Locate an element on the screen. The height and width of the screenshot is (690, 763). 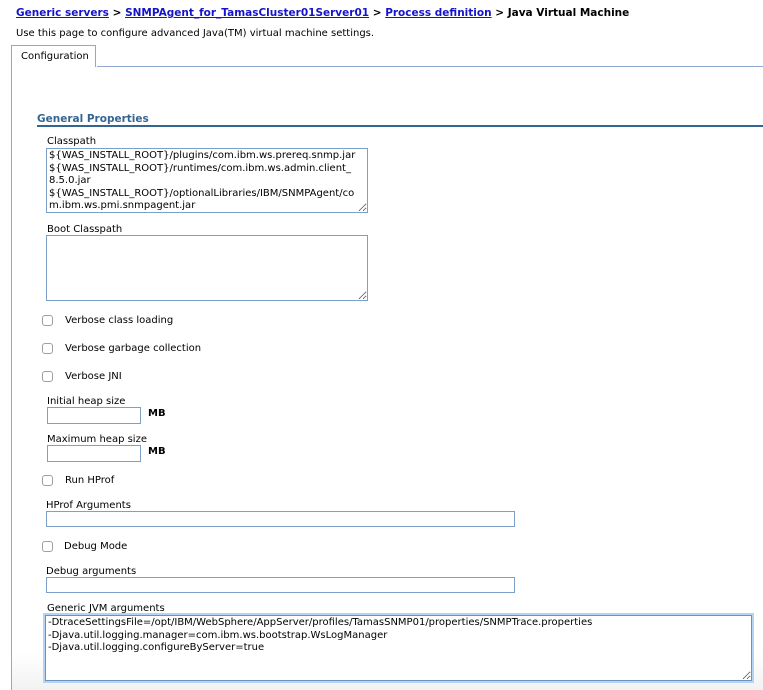
run-hprof-checkbox is located at coordinates (47, 480).